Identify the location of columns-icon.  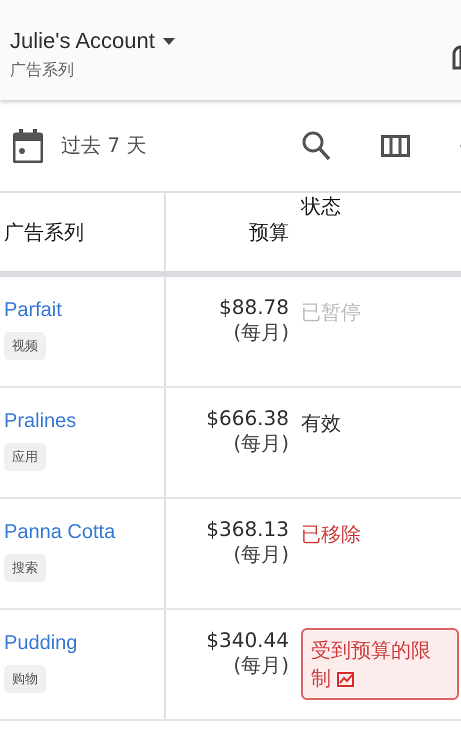
(395, 145).